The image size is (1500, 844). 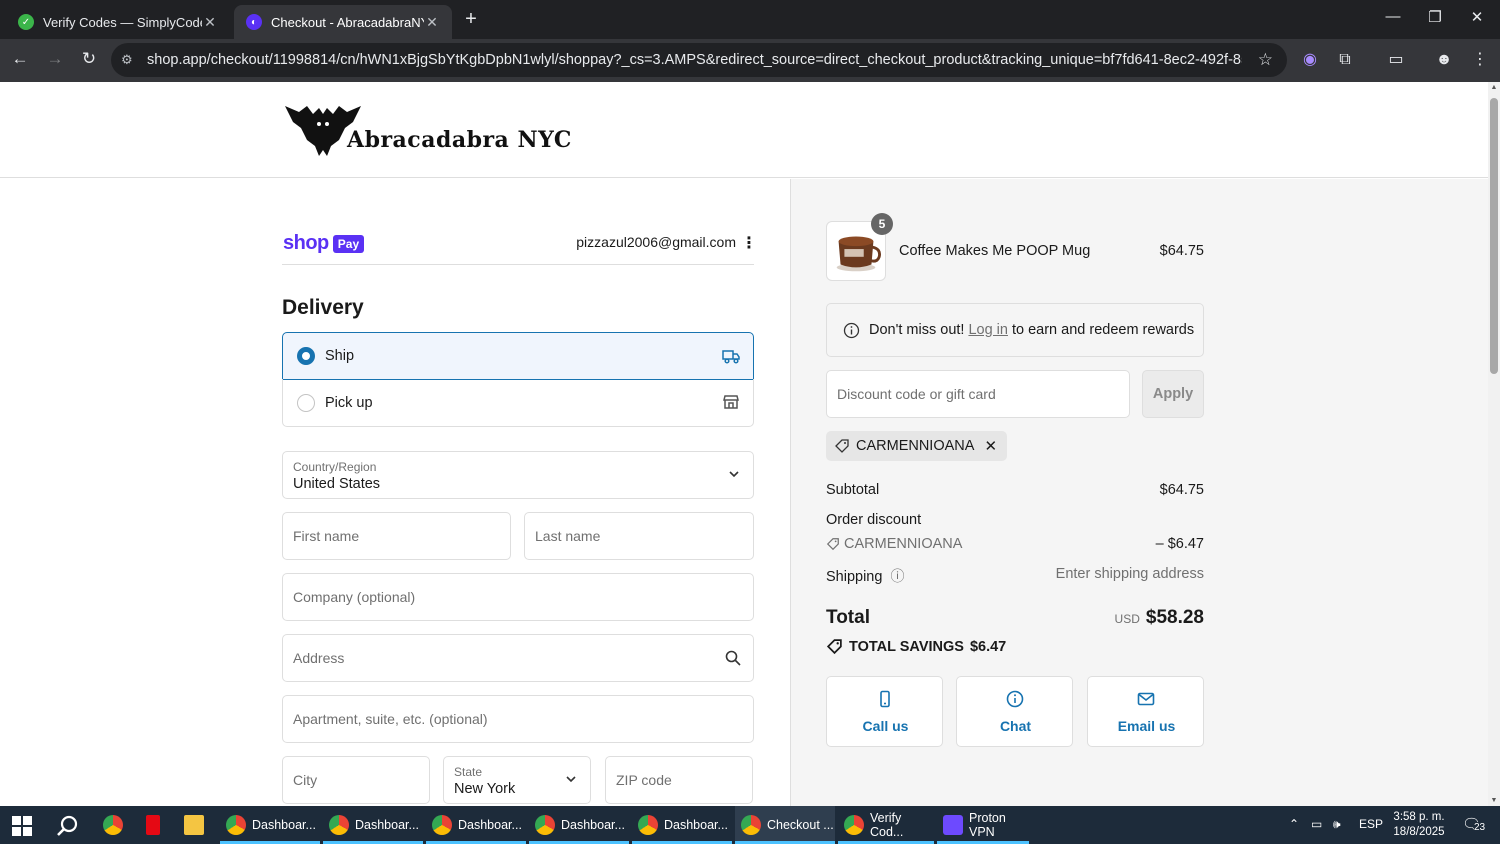 What do you see at coordinates (1396, 60) in the screenshot?
I see `cast-icon: ▭` at bounding box center [1396, 60].